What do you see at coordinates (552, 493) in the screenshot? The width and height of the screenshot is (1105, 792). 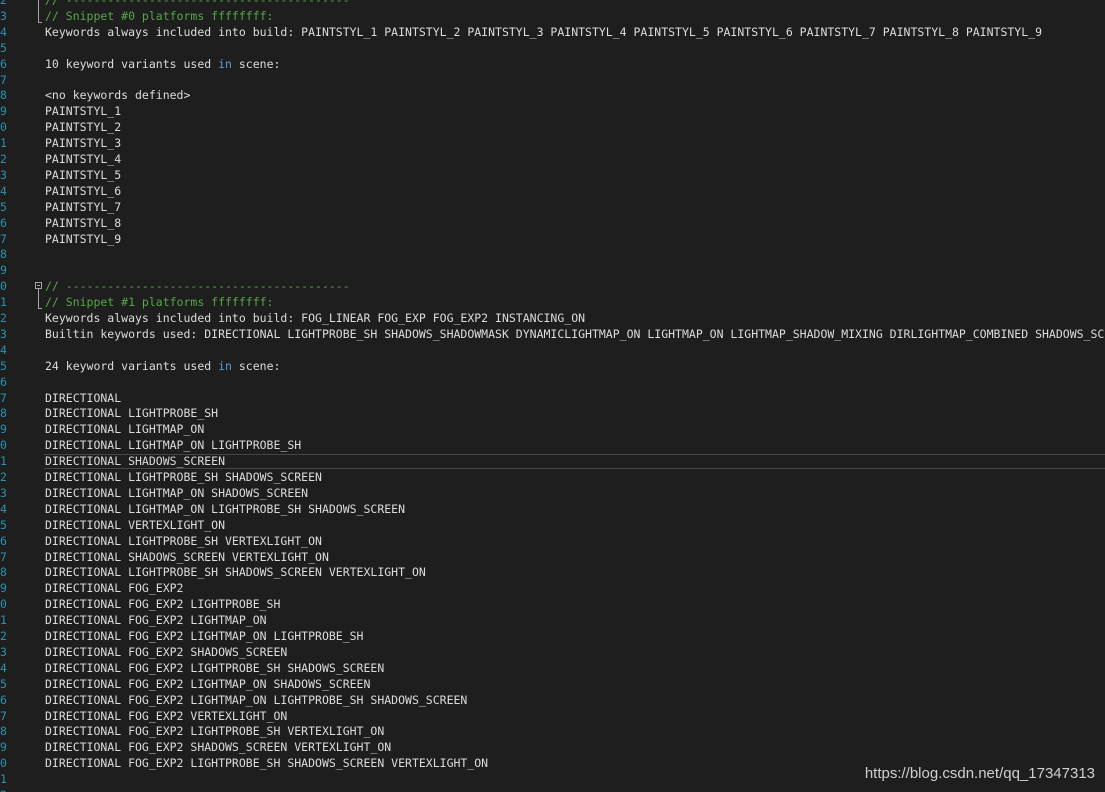 I see `code-line: 3 DIRECTIONAL LIGHTMAP_ON SHADOWS_SCREEN` at bounding box center [552, 493].